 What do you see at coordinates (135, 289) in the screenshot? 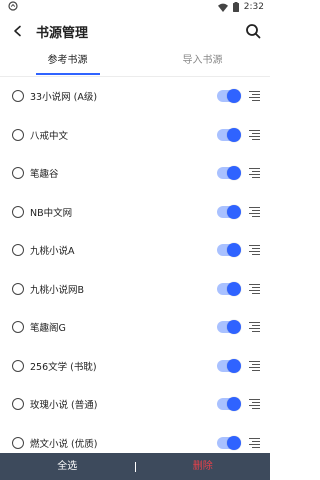
I see `source-row: 九桃小说网B` at bounding box center [135, 289].